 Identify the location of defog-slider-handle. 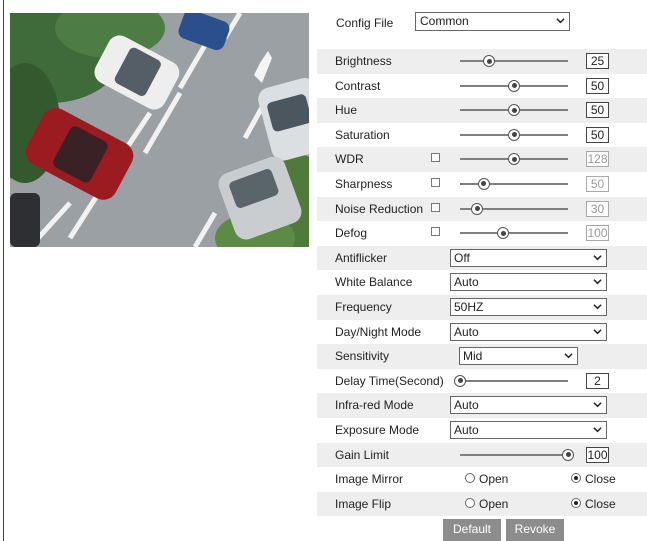
(503, 233).